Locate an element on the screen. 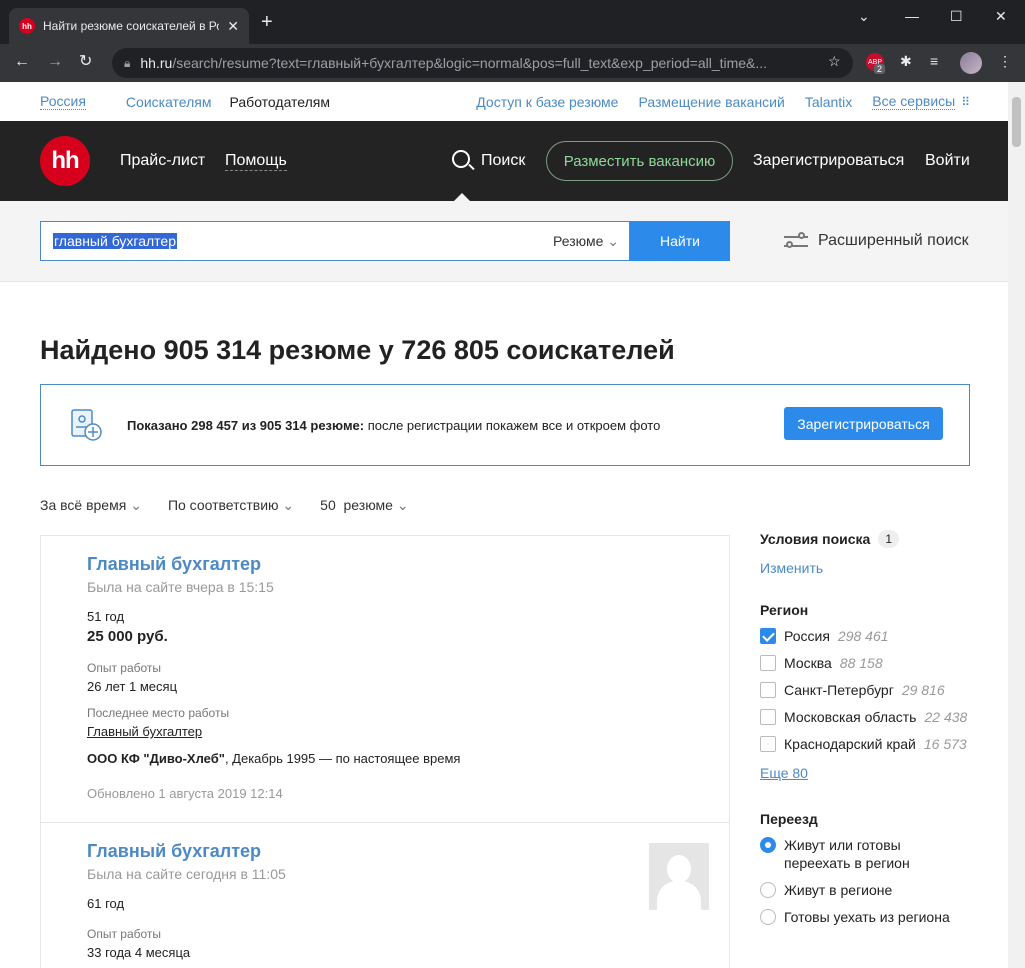 This screenshot has width=1025, height=968. back-arrow-icon: ← is located at coordinates (22, 62).